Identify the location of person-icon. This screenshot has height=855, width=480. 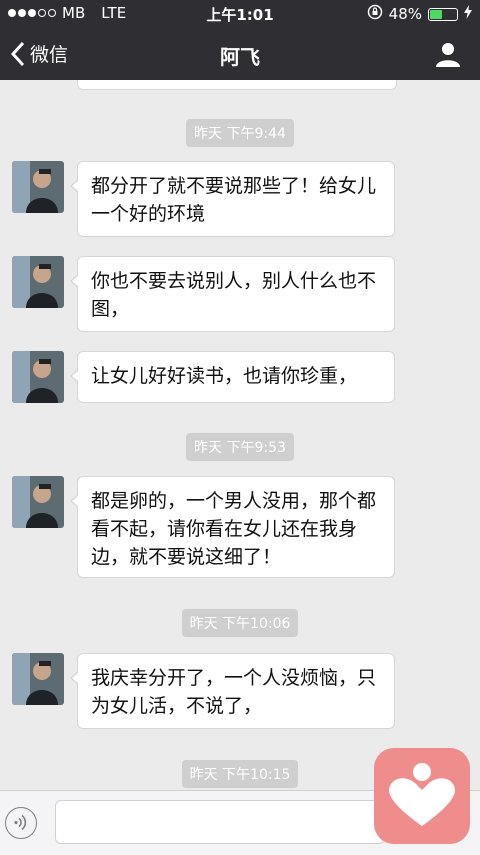
(448, 55).